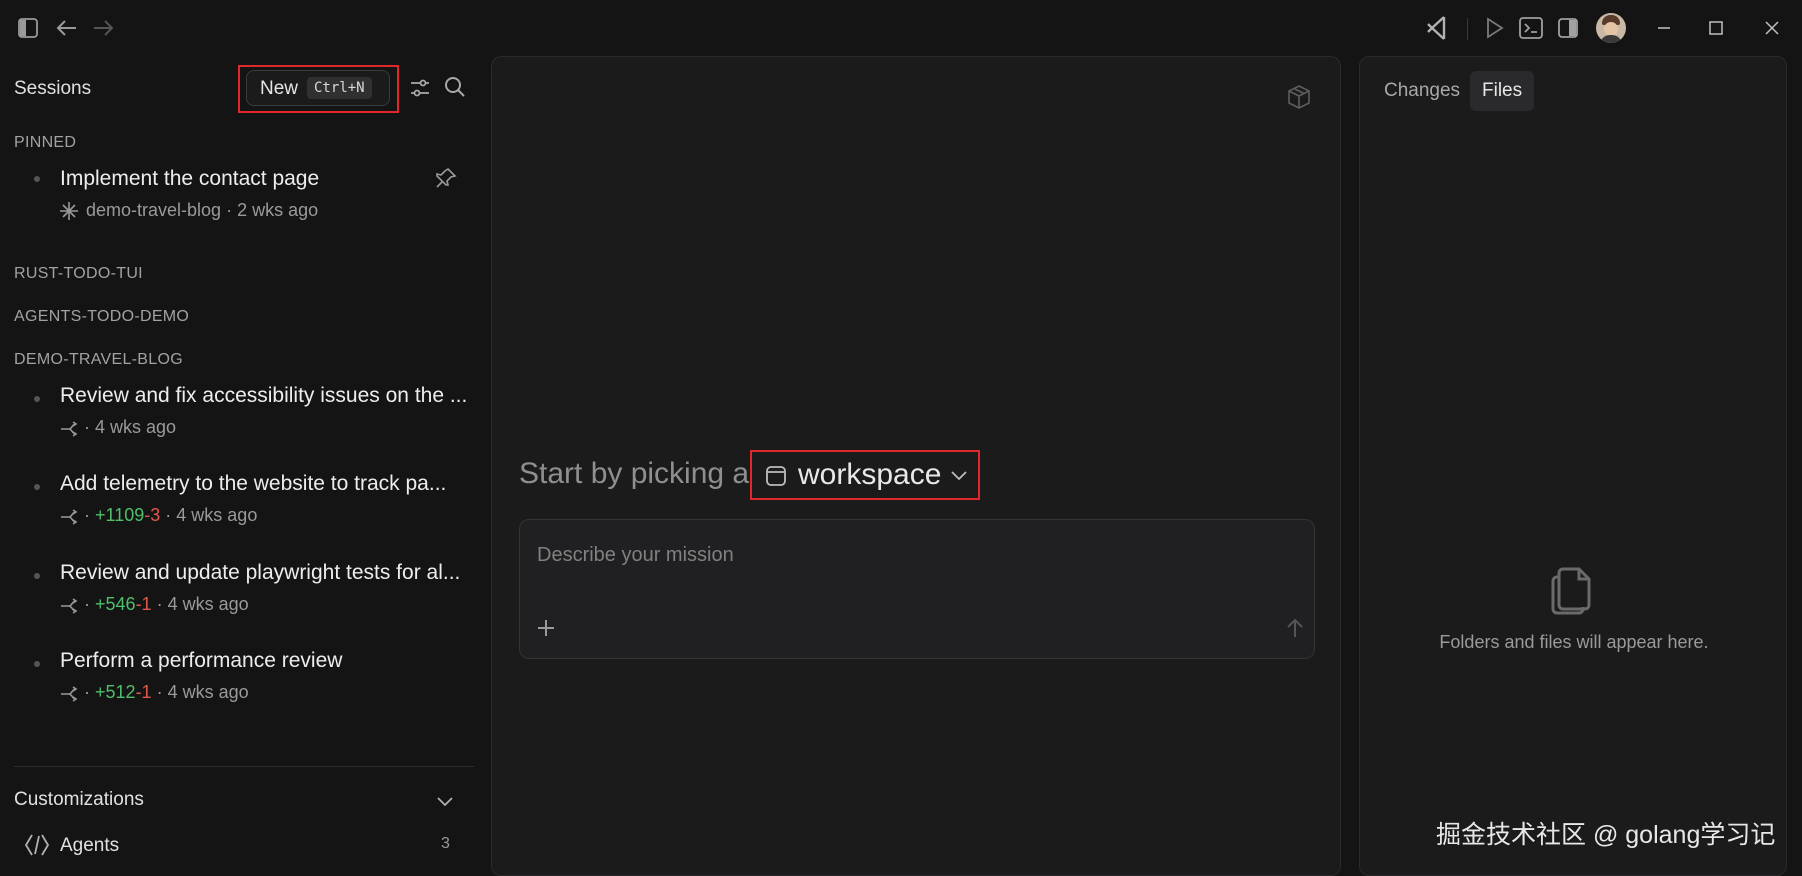 Image resolution: width=1802 pixels, height=876 pixels. I want to click on workspace-label: workspace, so click(870, 474).